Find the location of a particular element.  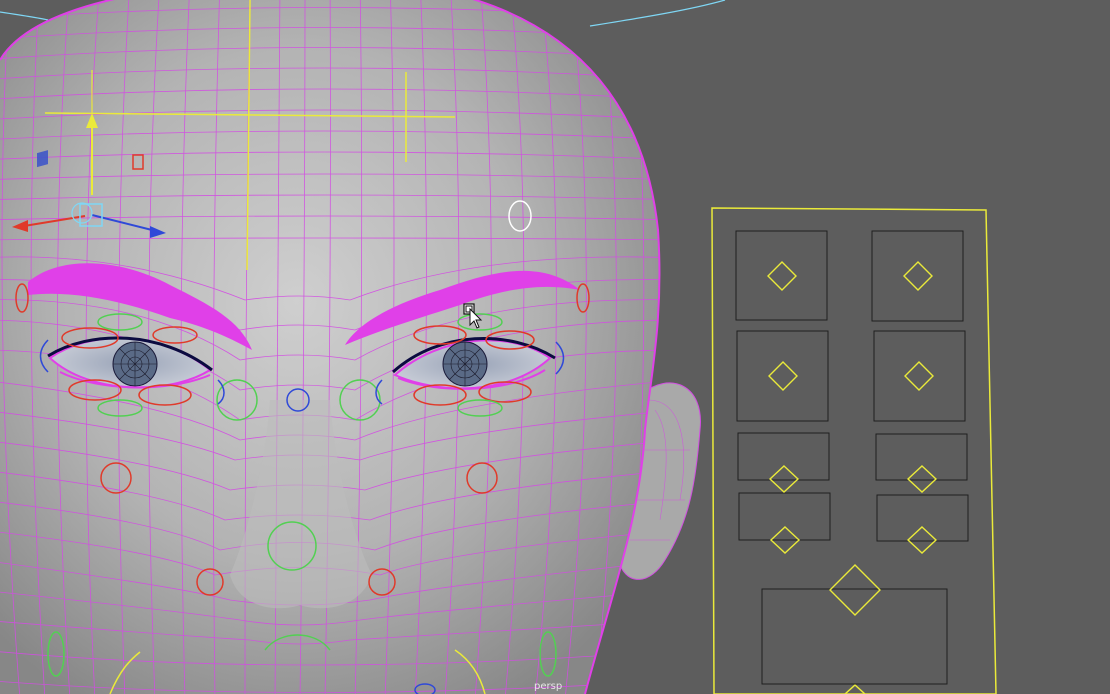

panel-box-mouth is located at coordinates (854, 636).